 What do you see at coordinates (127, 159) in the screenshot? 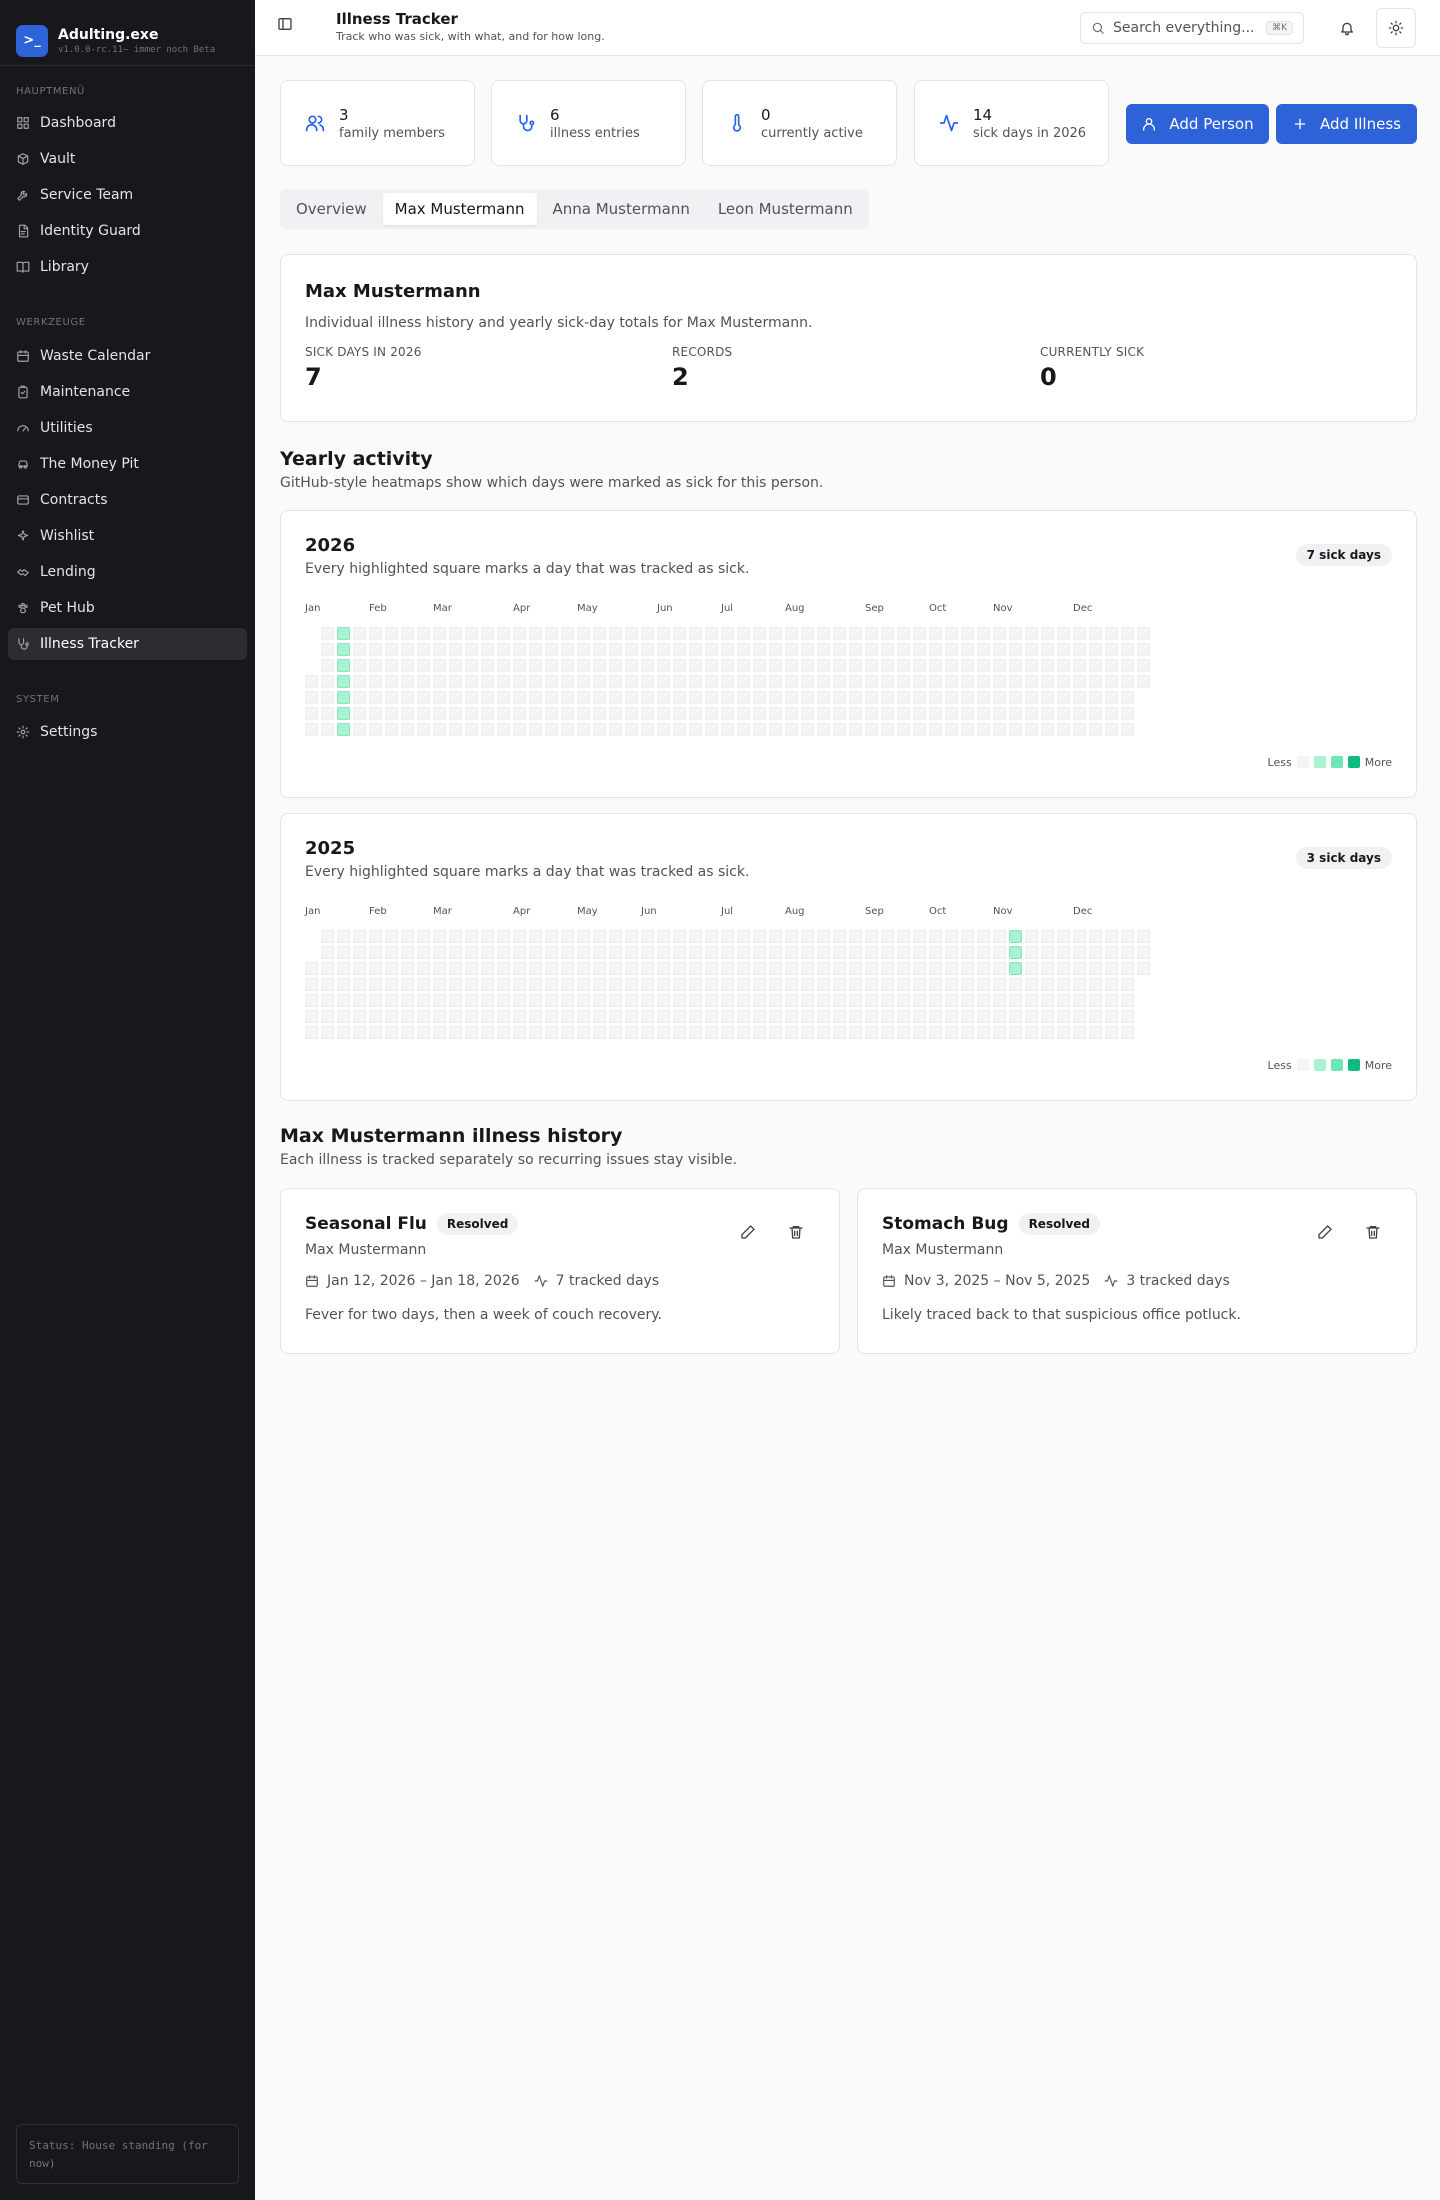
I see `sidebar-item-vault: Vault` at bounding box center [127, 159].